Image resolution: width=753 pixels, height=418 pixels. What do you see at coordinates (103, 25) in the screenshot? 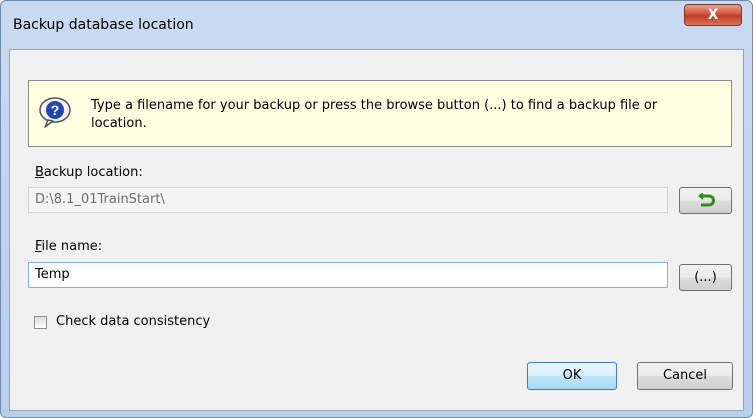
I see `dialog-title: Backup database location` at bounding box center [103, 25].